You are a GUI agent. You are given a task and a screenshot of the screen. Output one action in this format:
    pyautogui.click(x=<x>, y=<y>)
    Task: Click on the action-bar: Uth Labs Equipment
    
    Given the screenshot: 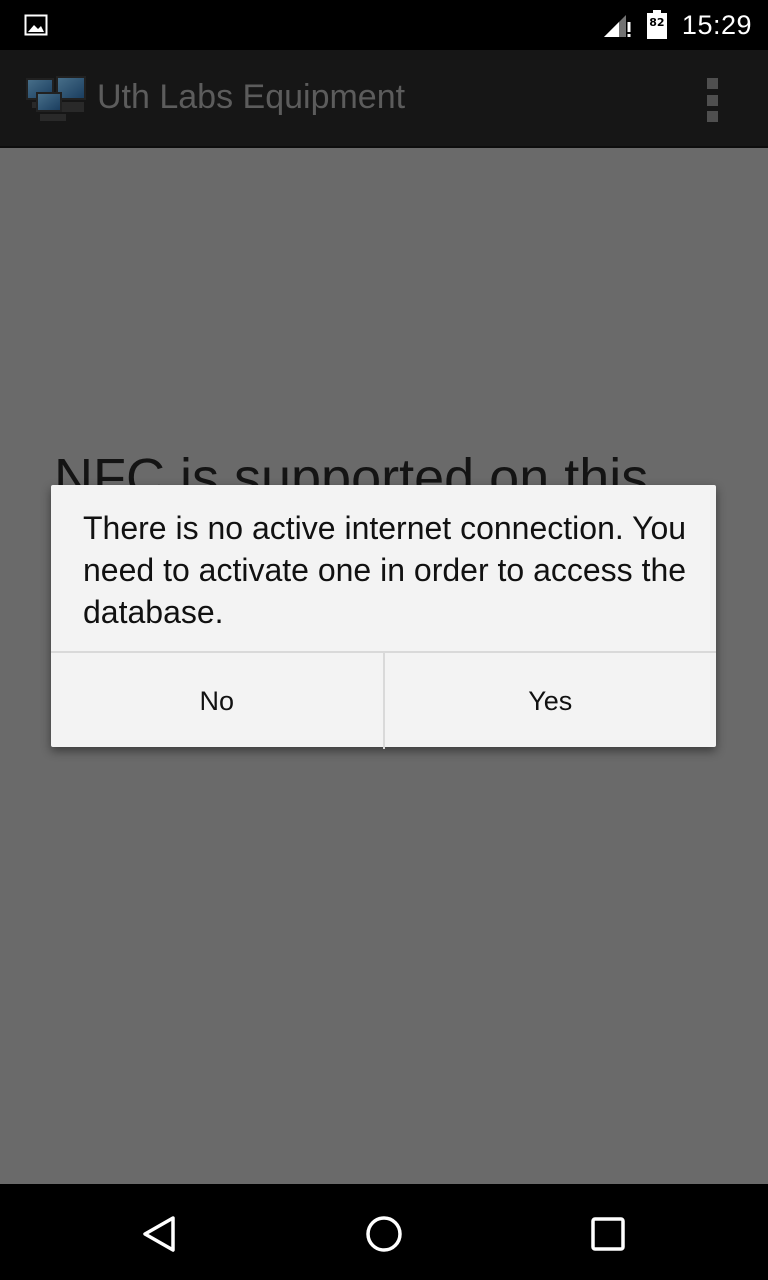 What is the action you would take?
    pyautogui.click(x=384, y=99)
    